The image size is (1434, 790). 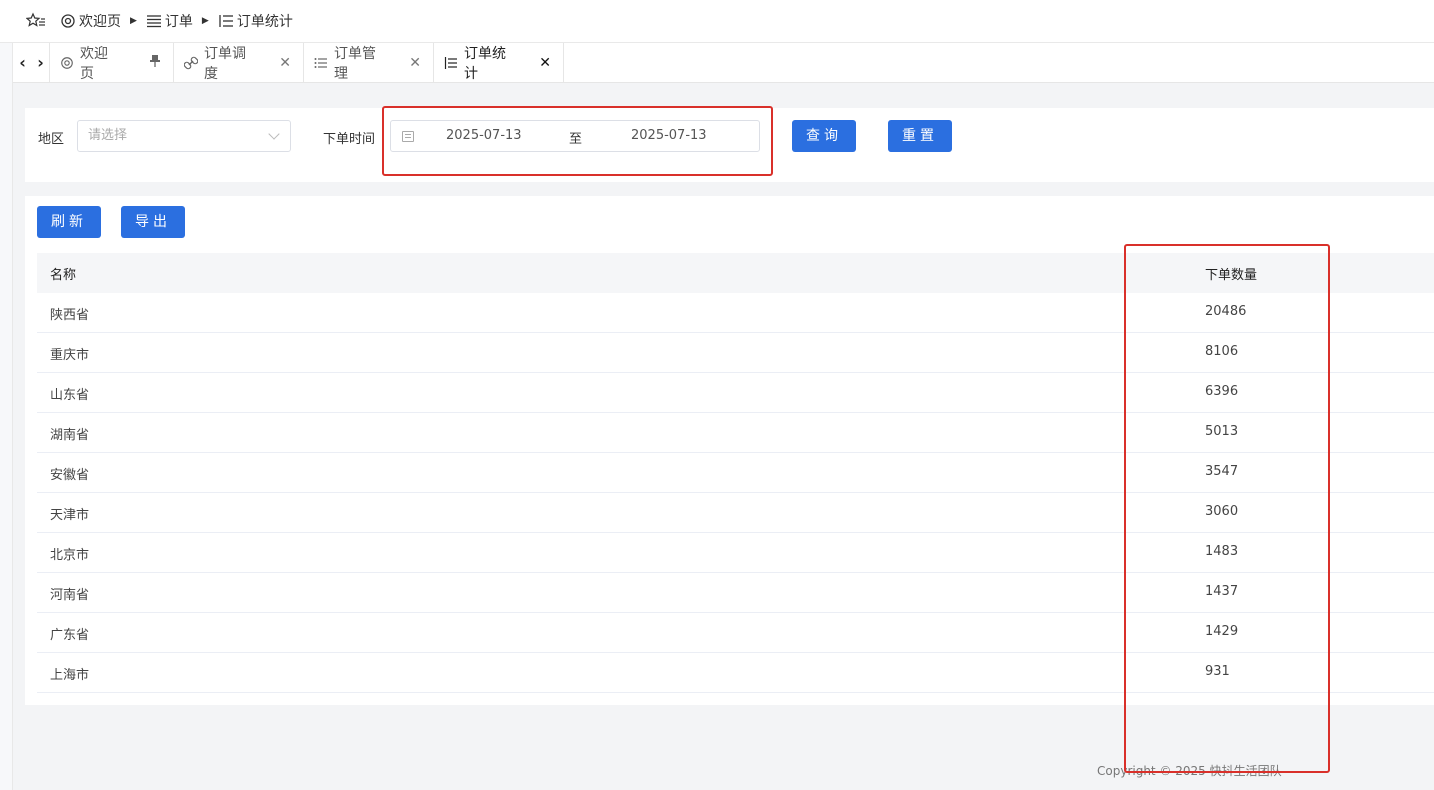 What do you see at coordinates (349, 139) in the screenshot?
I see `order-time-label: 下单时间` at bounding box center [349, 139].